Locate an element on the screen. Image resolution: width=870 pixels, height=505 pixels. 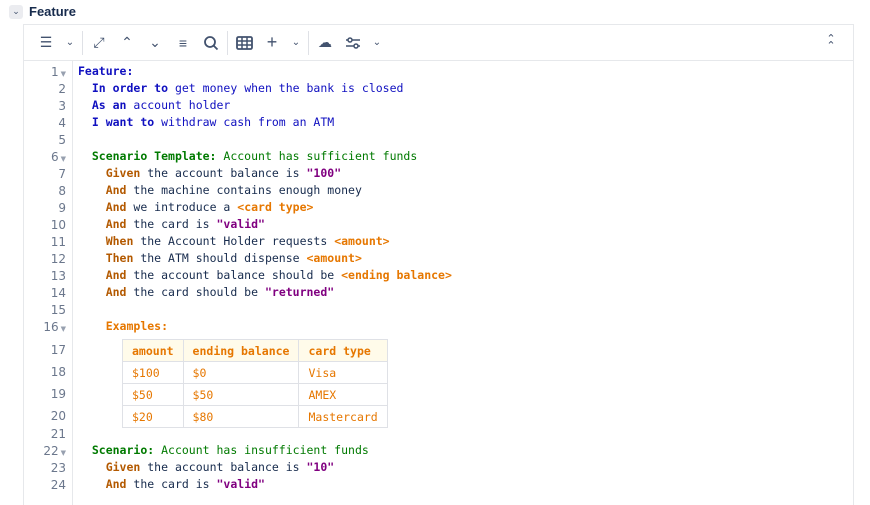
line-number: 3 is located at coordinates (45, 106).